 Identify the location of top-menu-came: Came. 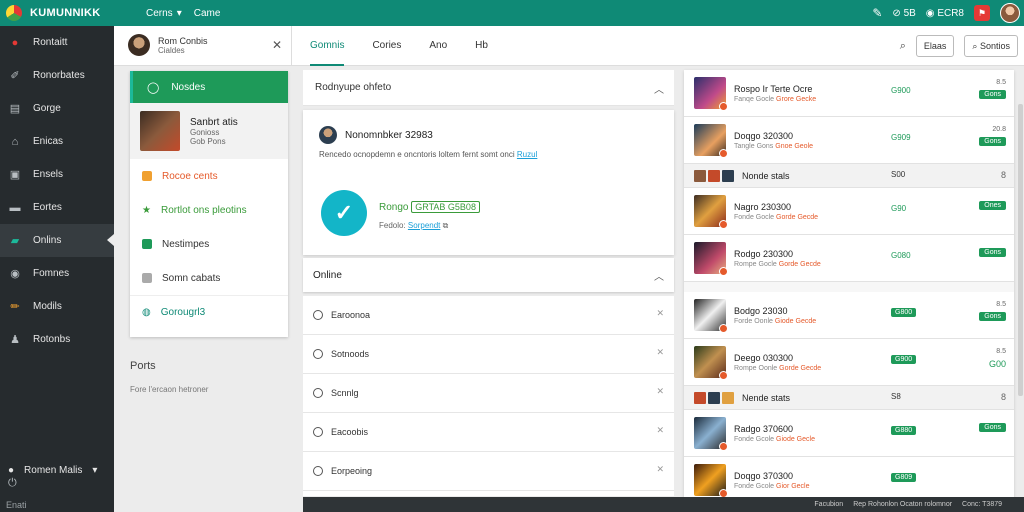
(207, 13).